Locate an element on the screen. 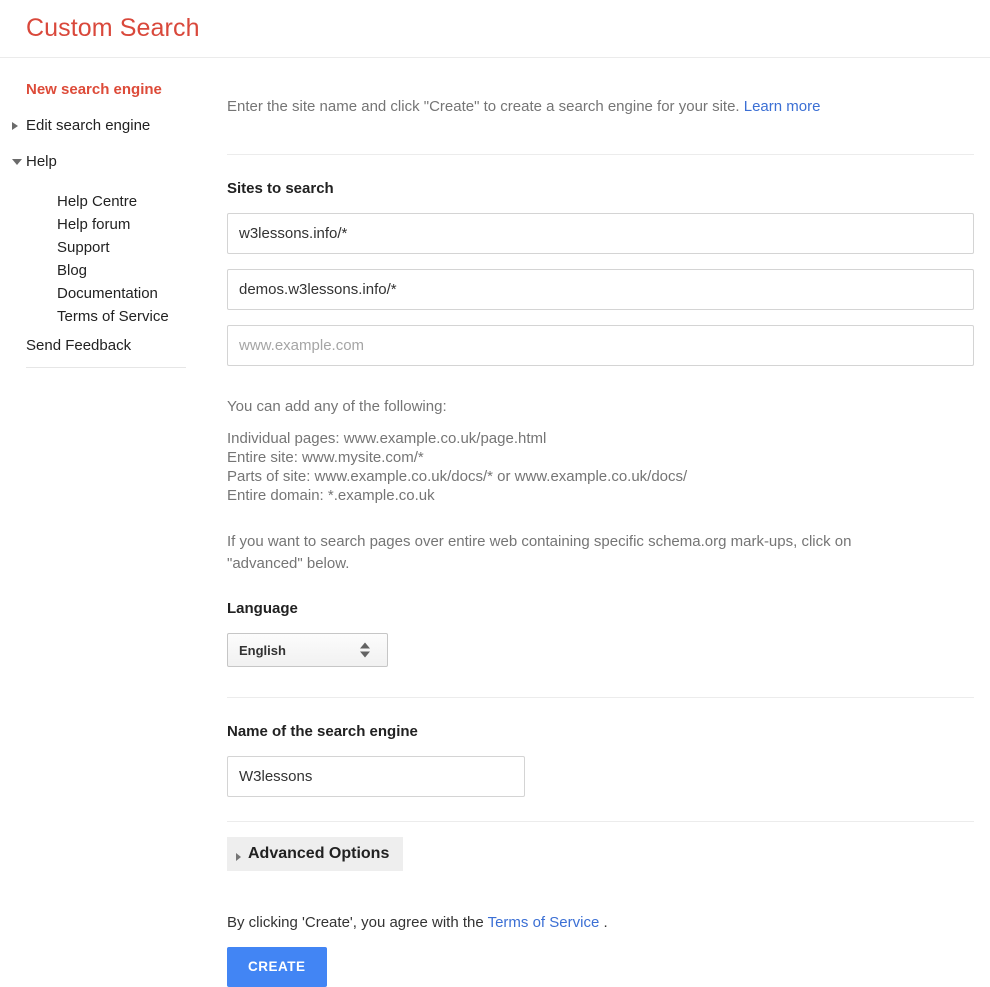 Image resolution: width=990 pixels, height=987 pixels. sites-hint-lead: You can add any of the following: is located at coordinates (337, 406).